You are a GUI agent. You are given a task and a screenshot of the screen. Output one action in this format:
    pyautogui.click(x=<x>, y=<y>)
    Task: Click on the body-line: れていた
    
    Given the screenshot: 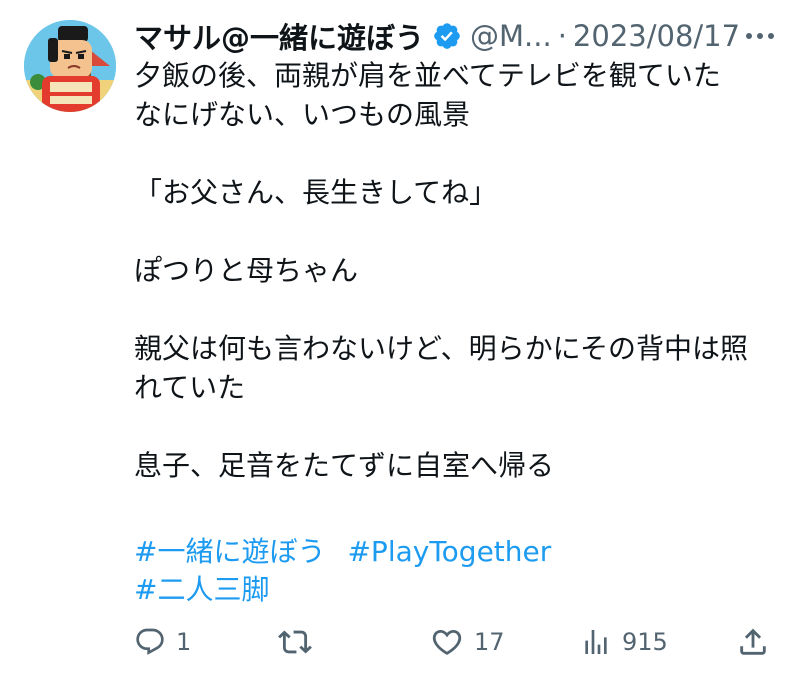 What is the action you would take?
    pyautogui.click(x=190, y=387)
    